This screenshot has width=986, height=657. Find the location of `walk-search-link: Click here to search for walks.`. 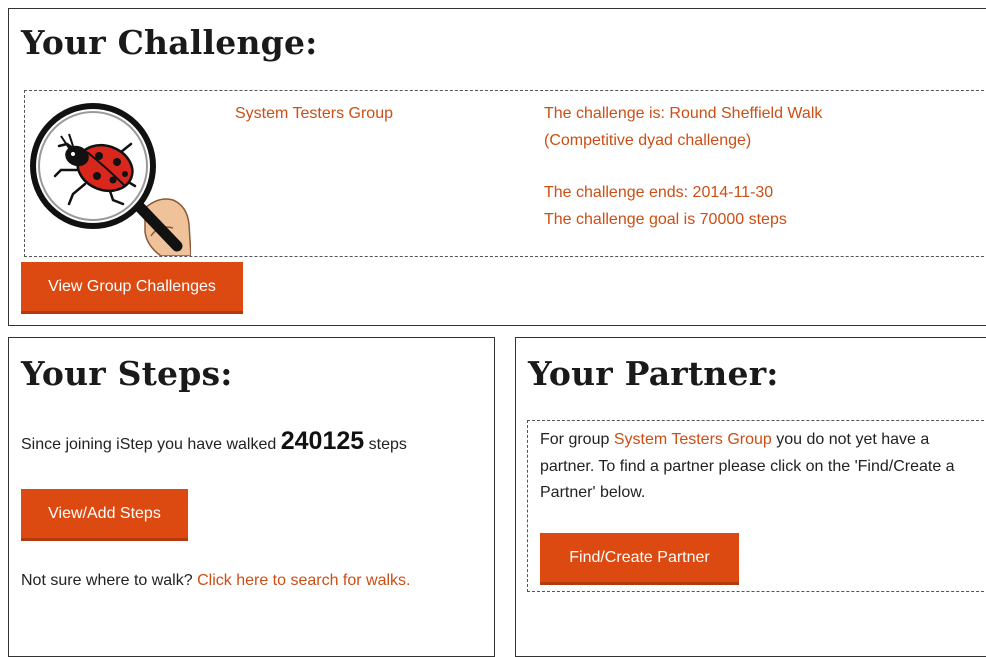

walk-search-link: Click here to search for walks. is located at coordinates (303, 580).